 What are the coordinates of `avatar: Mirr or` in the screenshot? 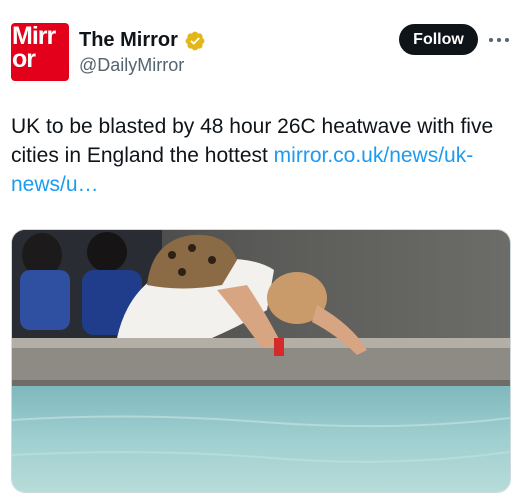 It's located at (40, 52).